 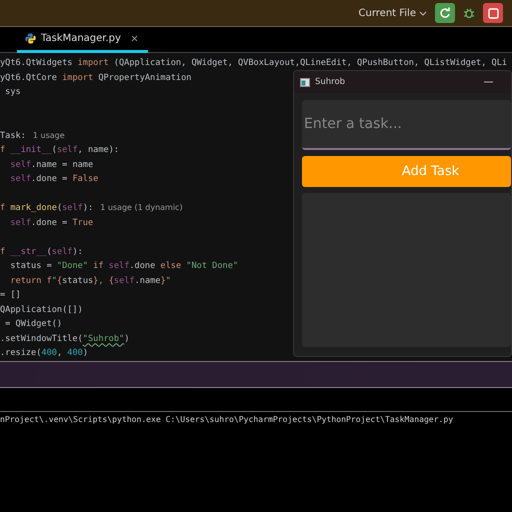 I want to click on usage-hint: 1 usage (1 dynamic), so click(x=141, y=208).